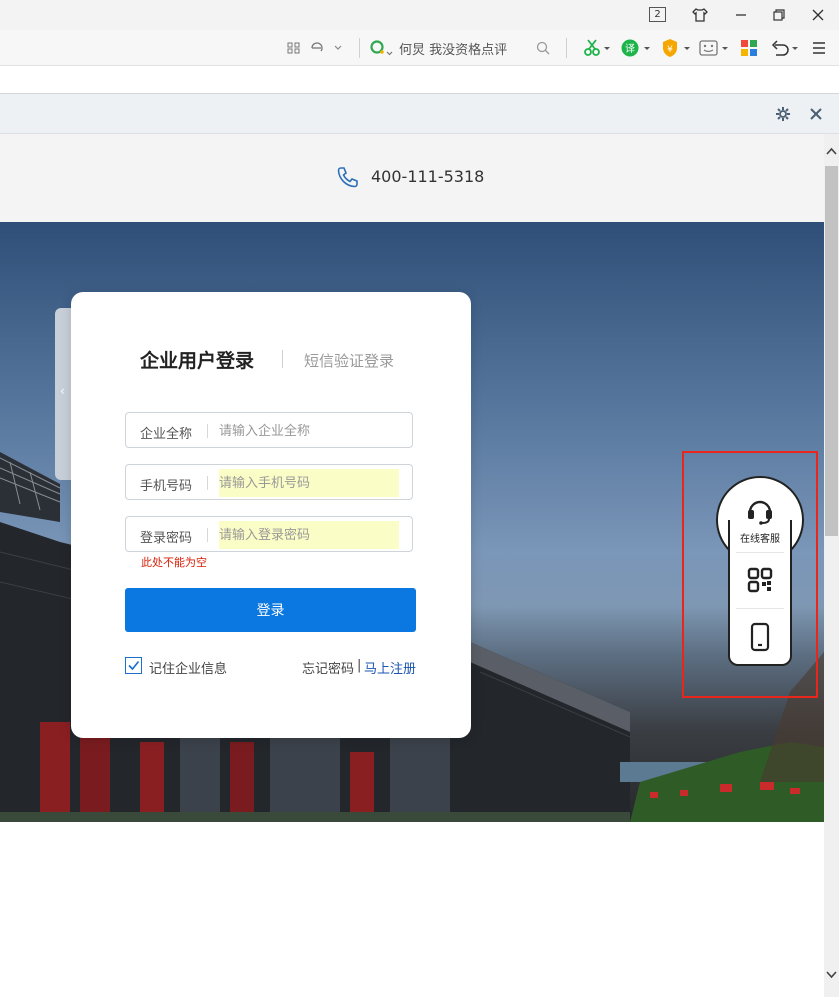 This screenshot has height=997, width=839. What do you see at coordinates (166, 538) in the screenshot?
I see `field-label: 登录密码` at bounding box center [166, 538].